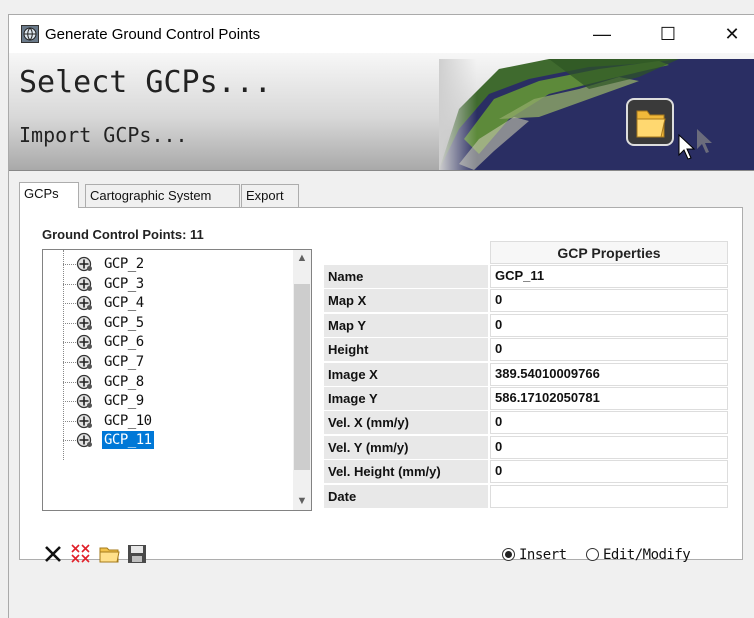 This screenshot has height=618, width=754. What do you see at coordinates (406, 398) in the screenshot?
I see `property-name: Image Y` at bounding box center [406, 398].